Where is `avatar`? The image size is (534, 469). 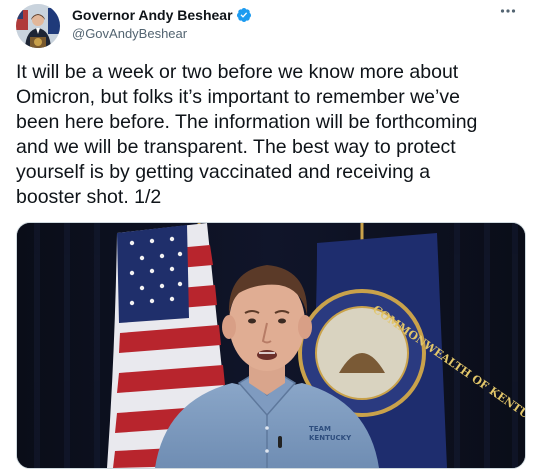 avatar is located at coordinates (38, 26).